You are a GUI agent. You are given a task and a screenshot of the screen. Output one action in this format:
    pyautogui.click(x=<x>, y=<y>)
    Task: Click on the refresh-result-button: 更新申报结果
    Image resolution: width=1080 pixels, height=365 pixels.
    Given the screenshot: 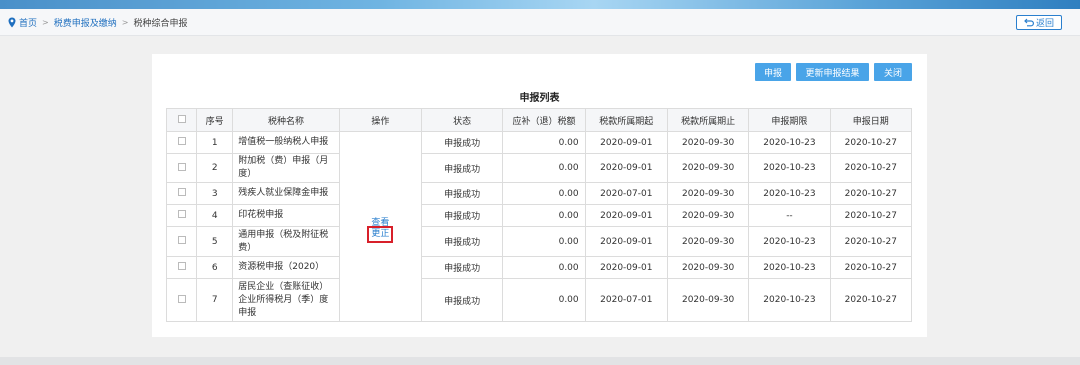 What is the action you would take?
    pyautogui.click(x=832, y=72)
    